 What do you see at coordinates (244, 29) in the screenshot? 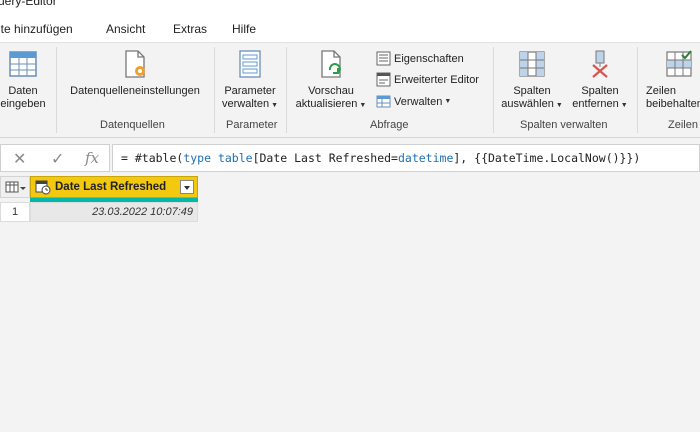
I see `menu-hilfe: Hilfe` at bounding box center [244, 29].